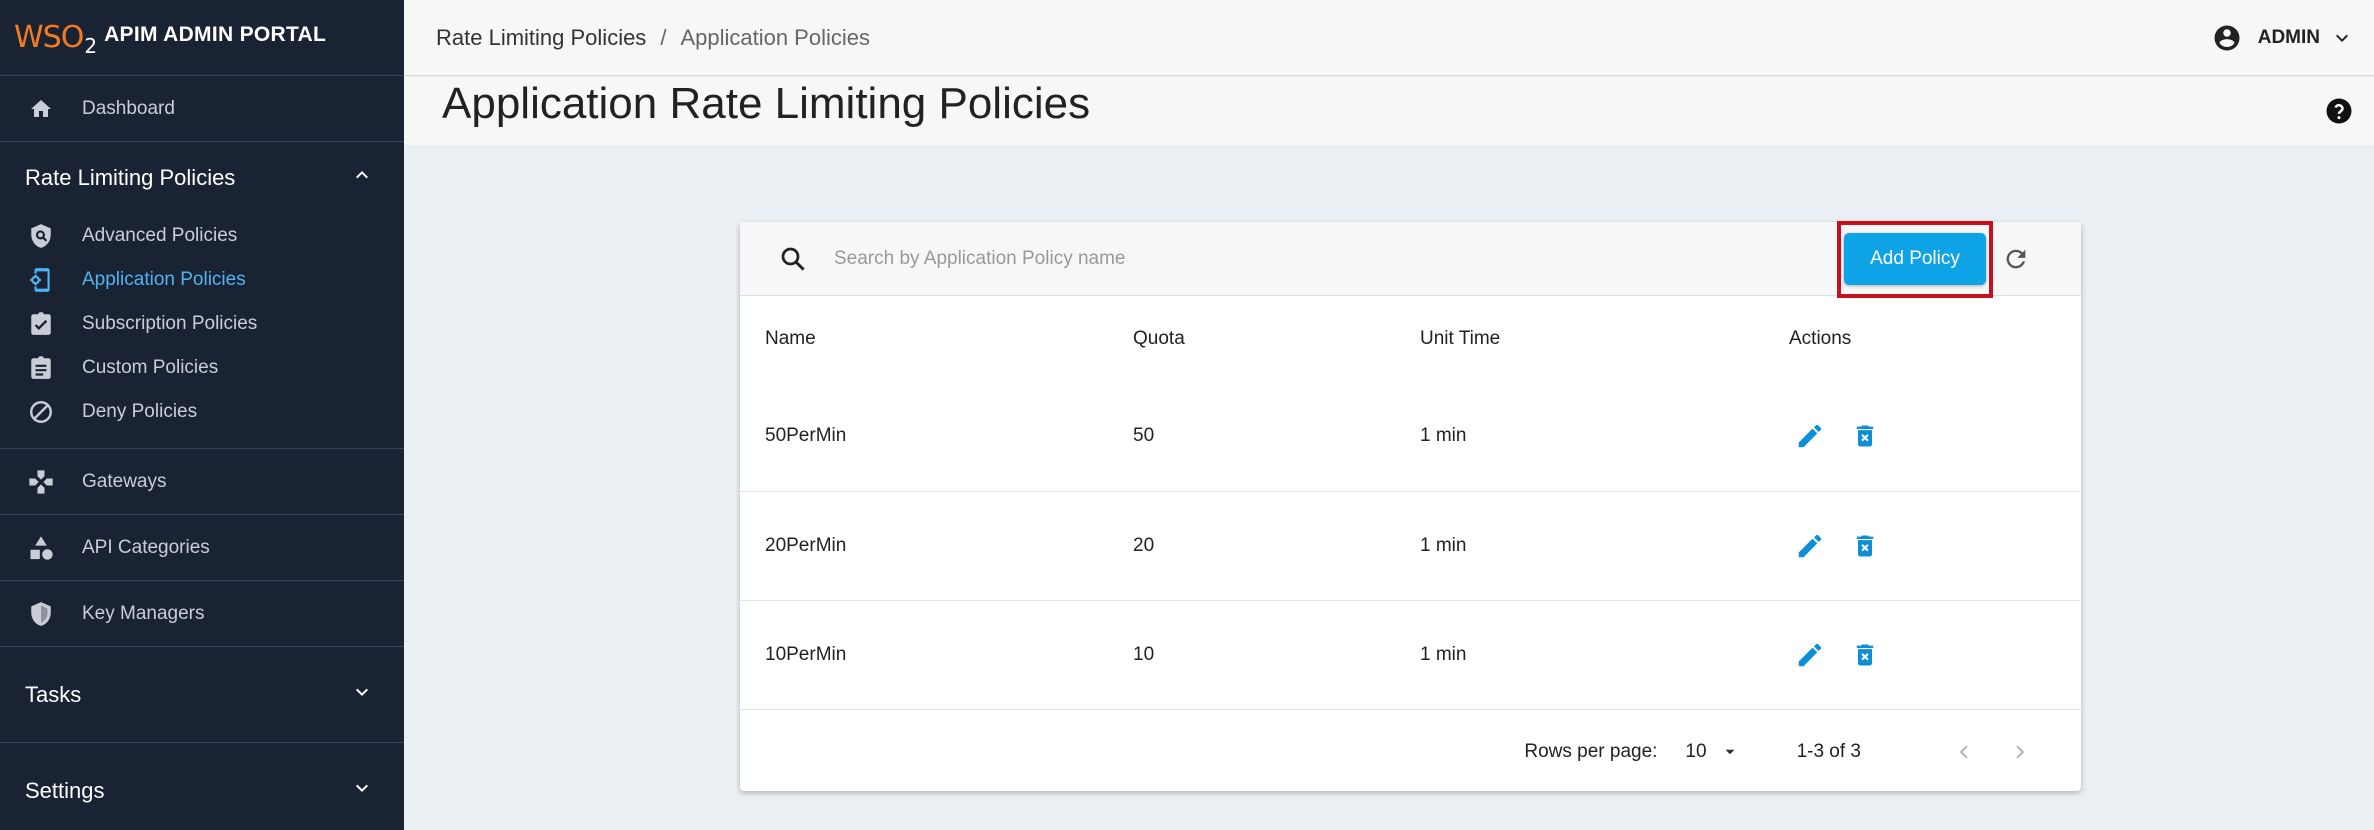 The image size is (2374, 830). Describe the element at coordinates (130, 177) in the screenshot. I see `sidebar-group-label: Rate Limiting Policies` at that location.